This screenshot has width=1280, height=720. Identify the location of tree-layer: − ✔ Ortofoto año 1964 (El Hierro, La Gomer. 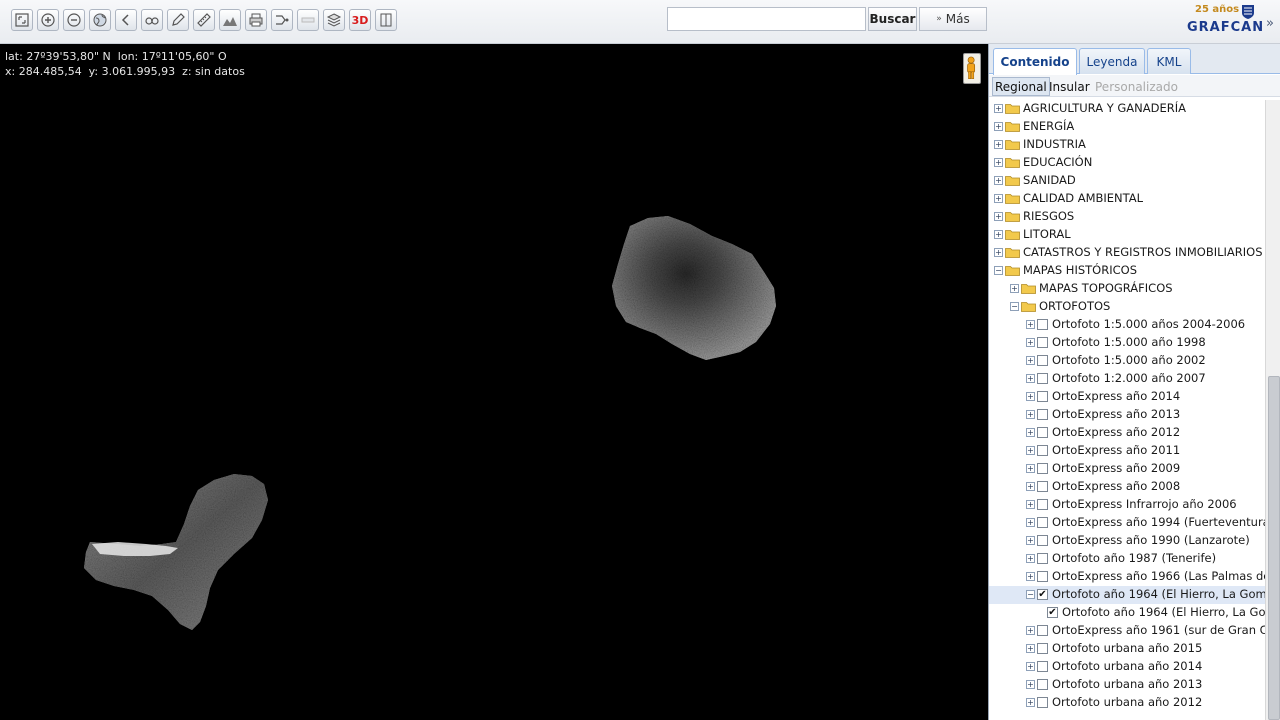
(1127, 595).